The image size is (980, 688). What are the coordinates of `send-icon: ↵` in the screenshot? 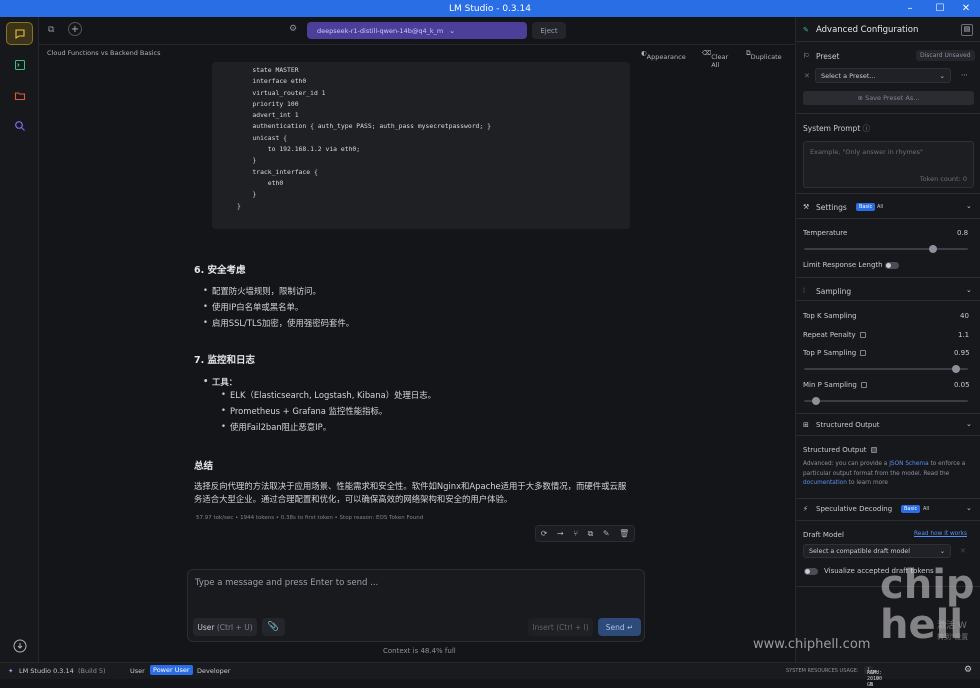 It's located at (630, 627).